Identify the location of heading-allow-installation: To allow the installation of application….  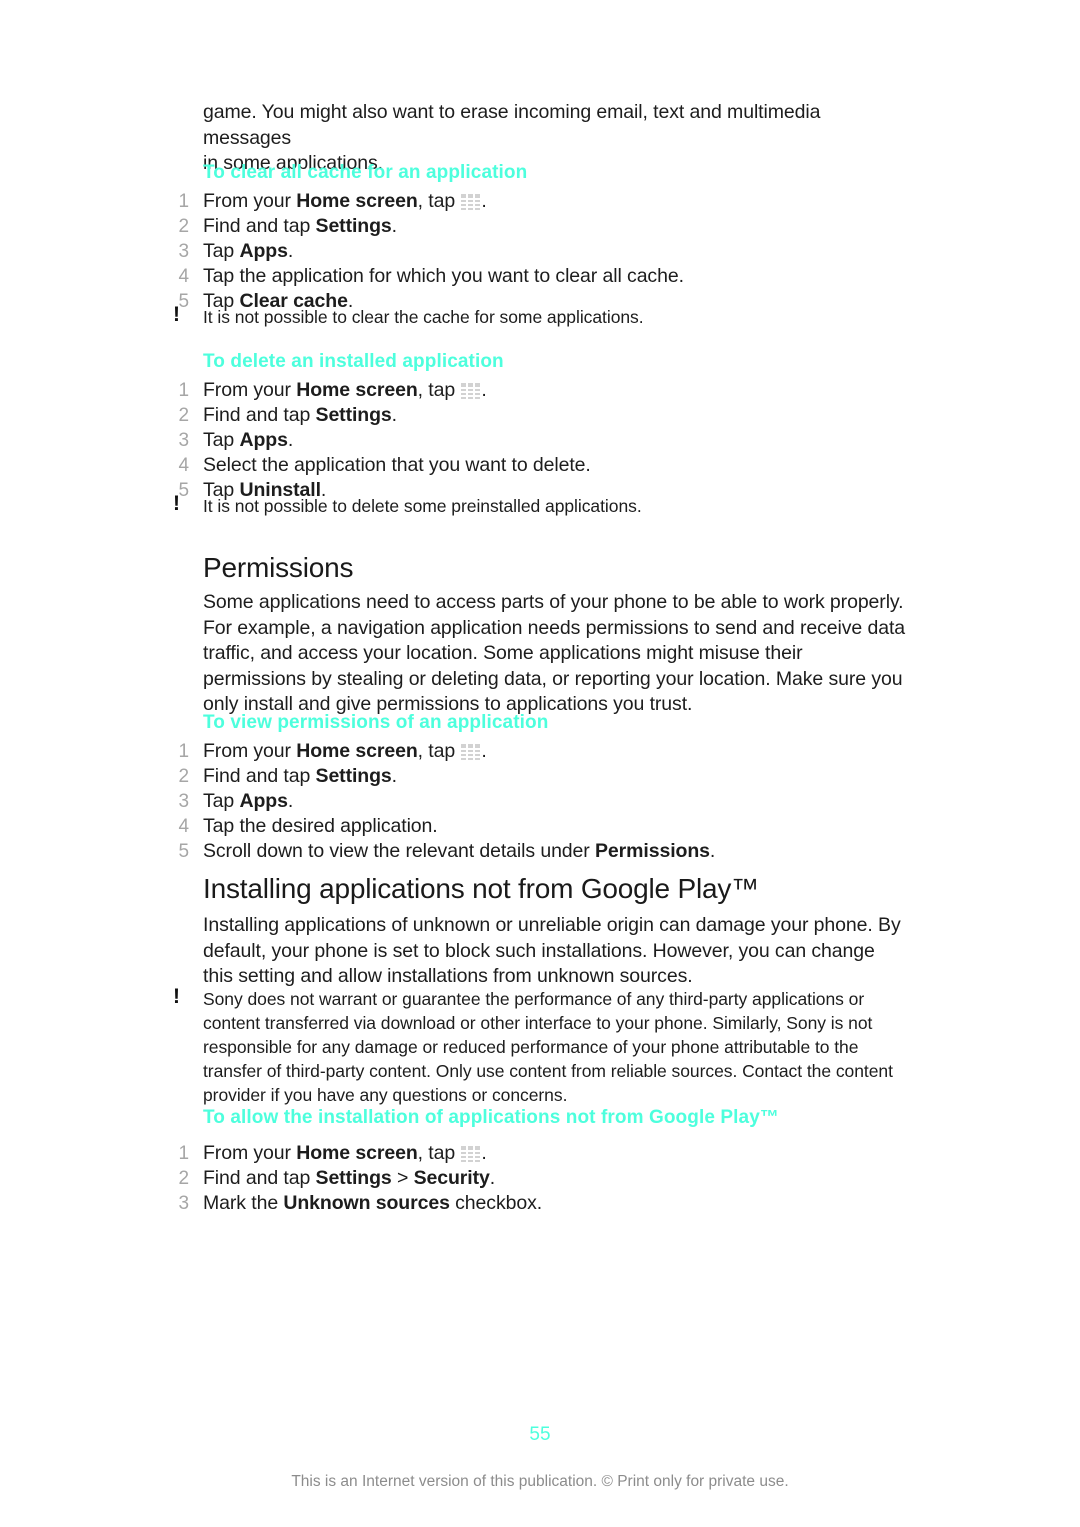
(491, 1117).